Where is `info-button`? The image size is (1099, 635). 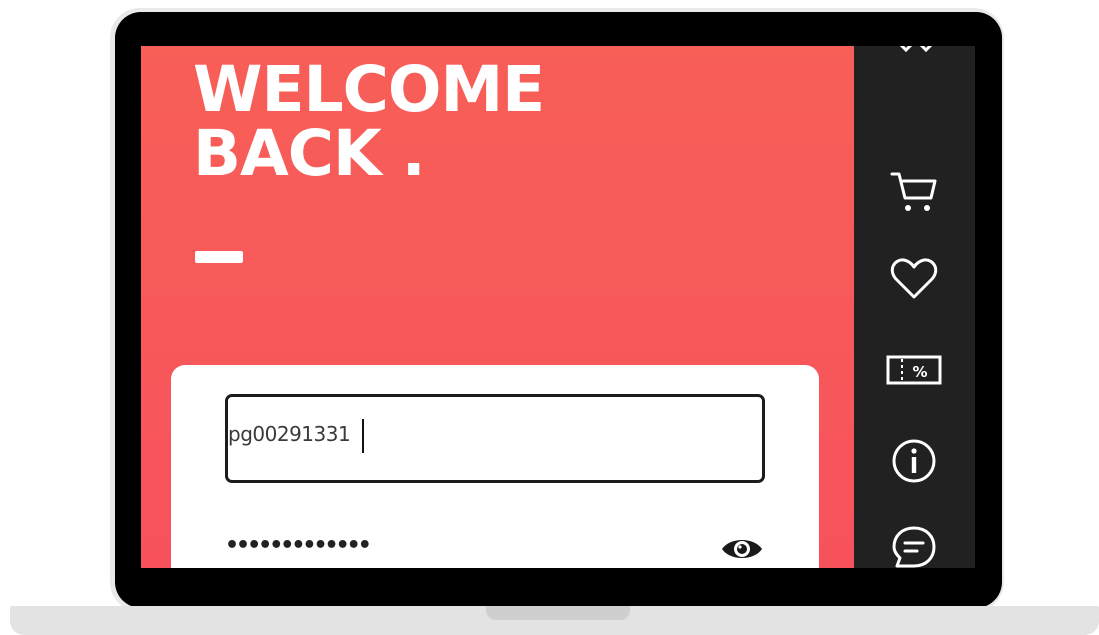 info-button is located at coordinates (914, 461).